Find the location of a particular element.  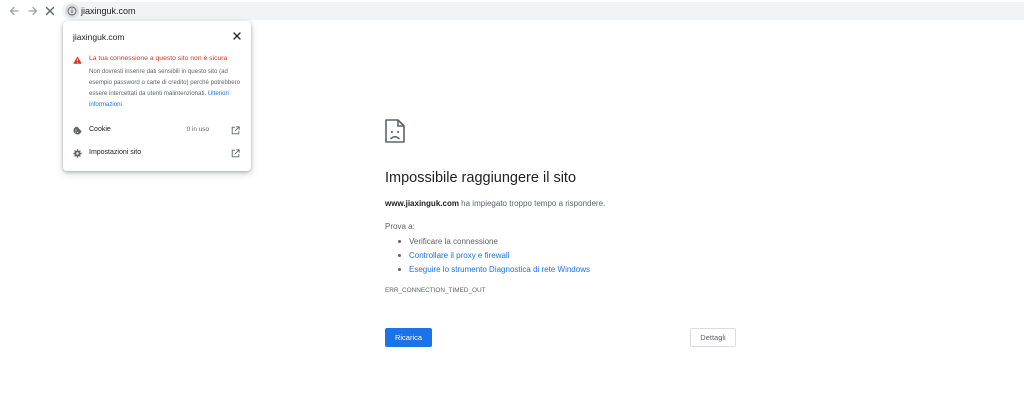

cookie-label: Cookie is located at coordinates (100, 129).